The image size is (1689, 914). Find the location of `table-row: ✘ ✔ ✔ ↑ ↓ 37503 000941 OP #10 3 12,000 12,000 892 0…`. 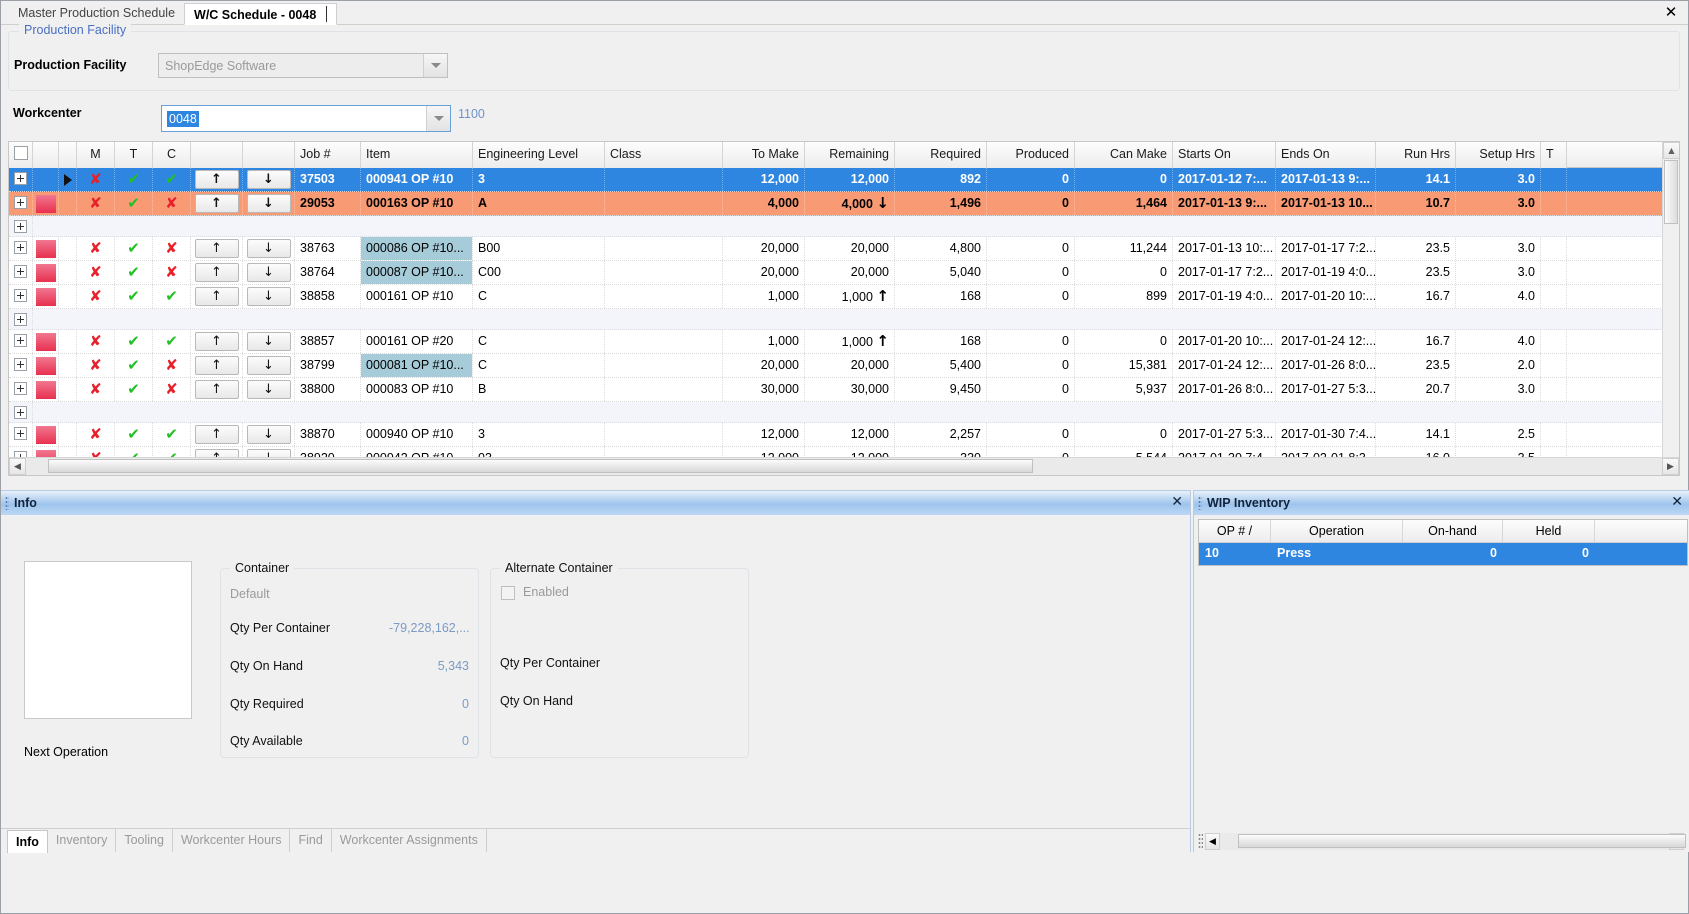

table-row: ✘ ✔ ✔ ↑ ↓ 37503 000941 OP #10 3 12,000 12,000 892 0… is located at coordinates (844, 180).